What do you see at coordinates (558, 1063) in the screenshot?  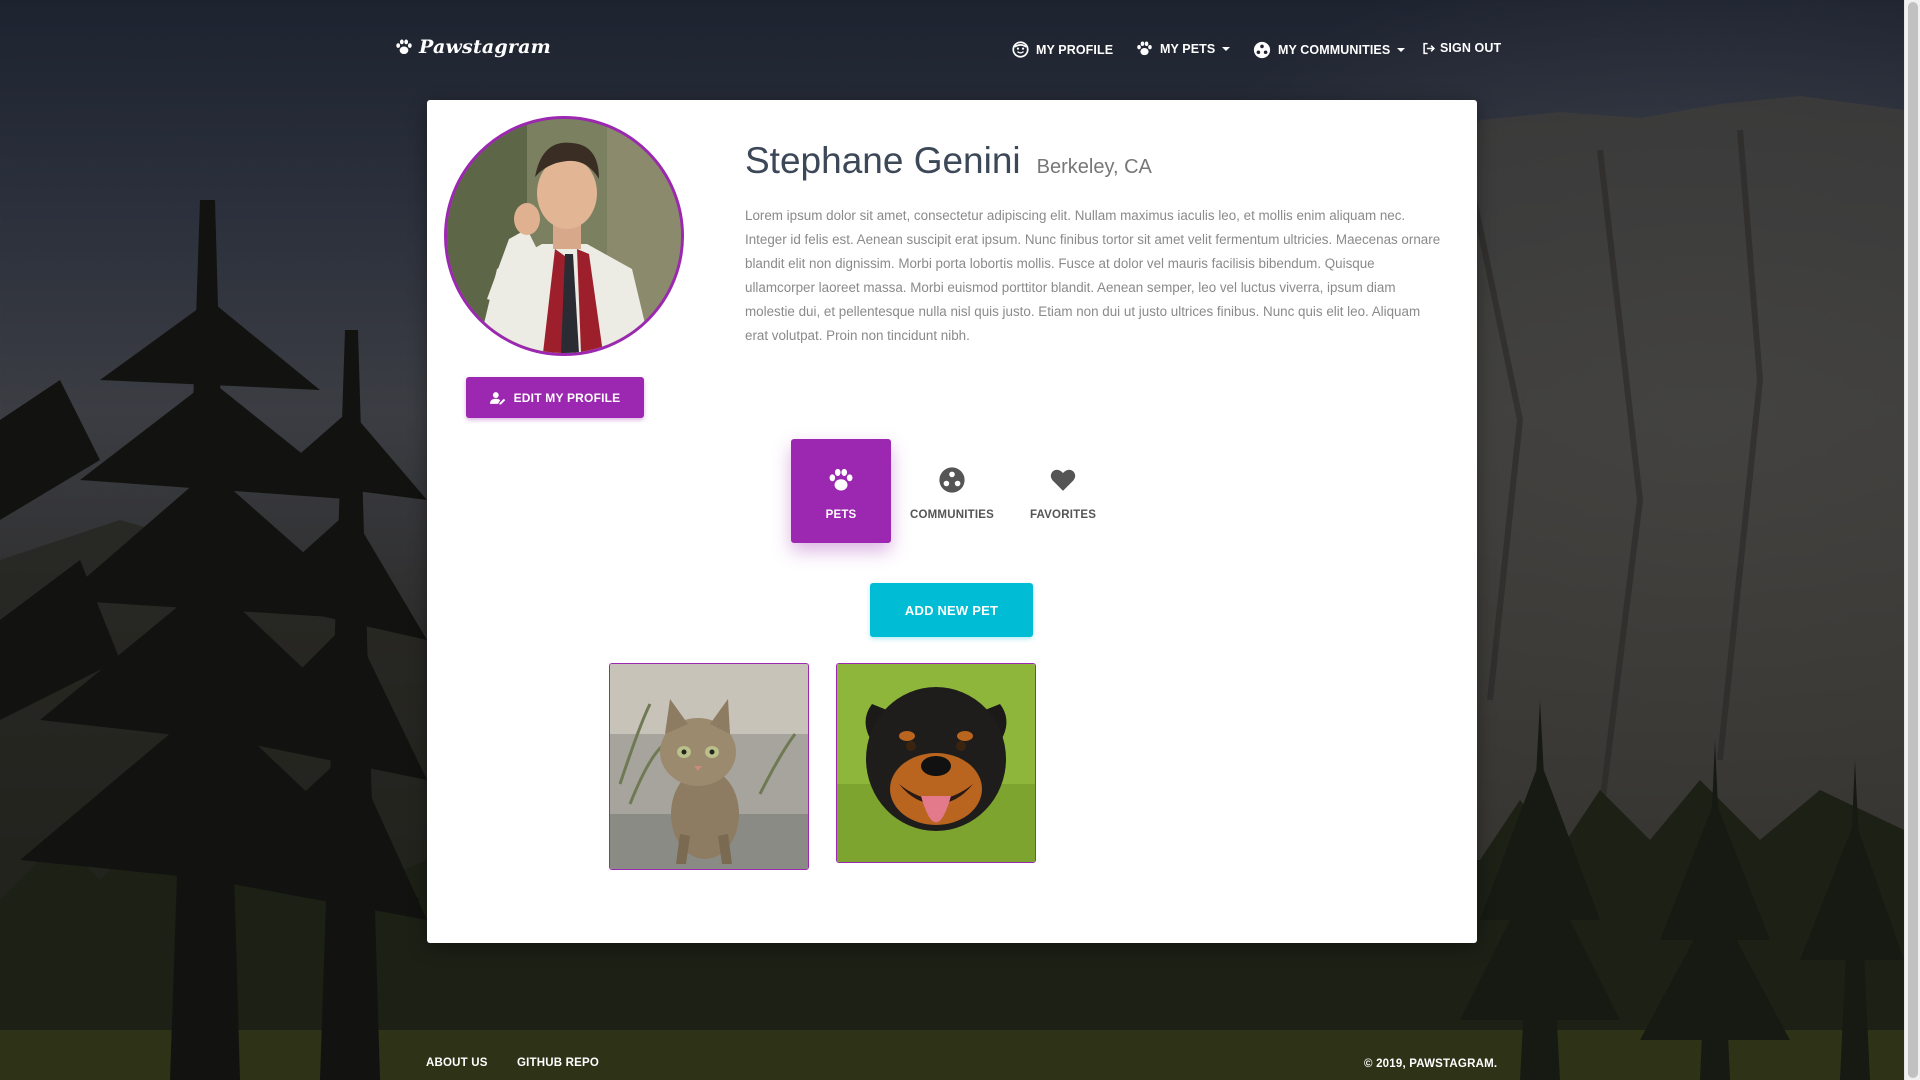 I see `footer-github-repo-link: GITHUB REPO` at bounding box center [558, 1063].